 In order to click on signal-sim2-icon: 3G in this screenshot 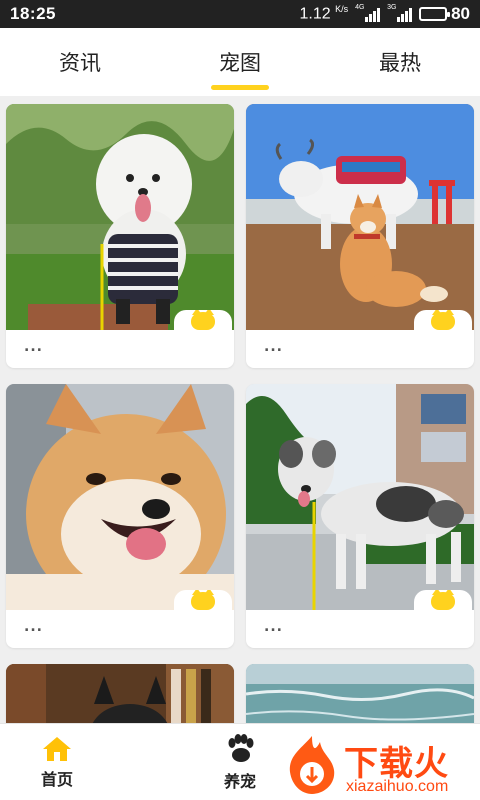, I will do `click(400, 13)`.